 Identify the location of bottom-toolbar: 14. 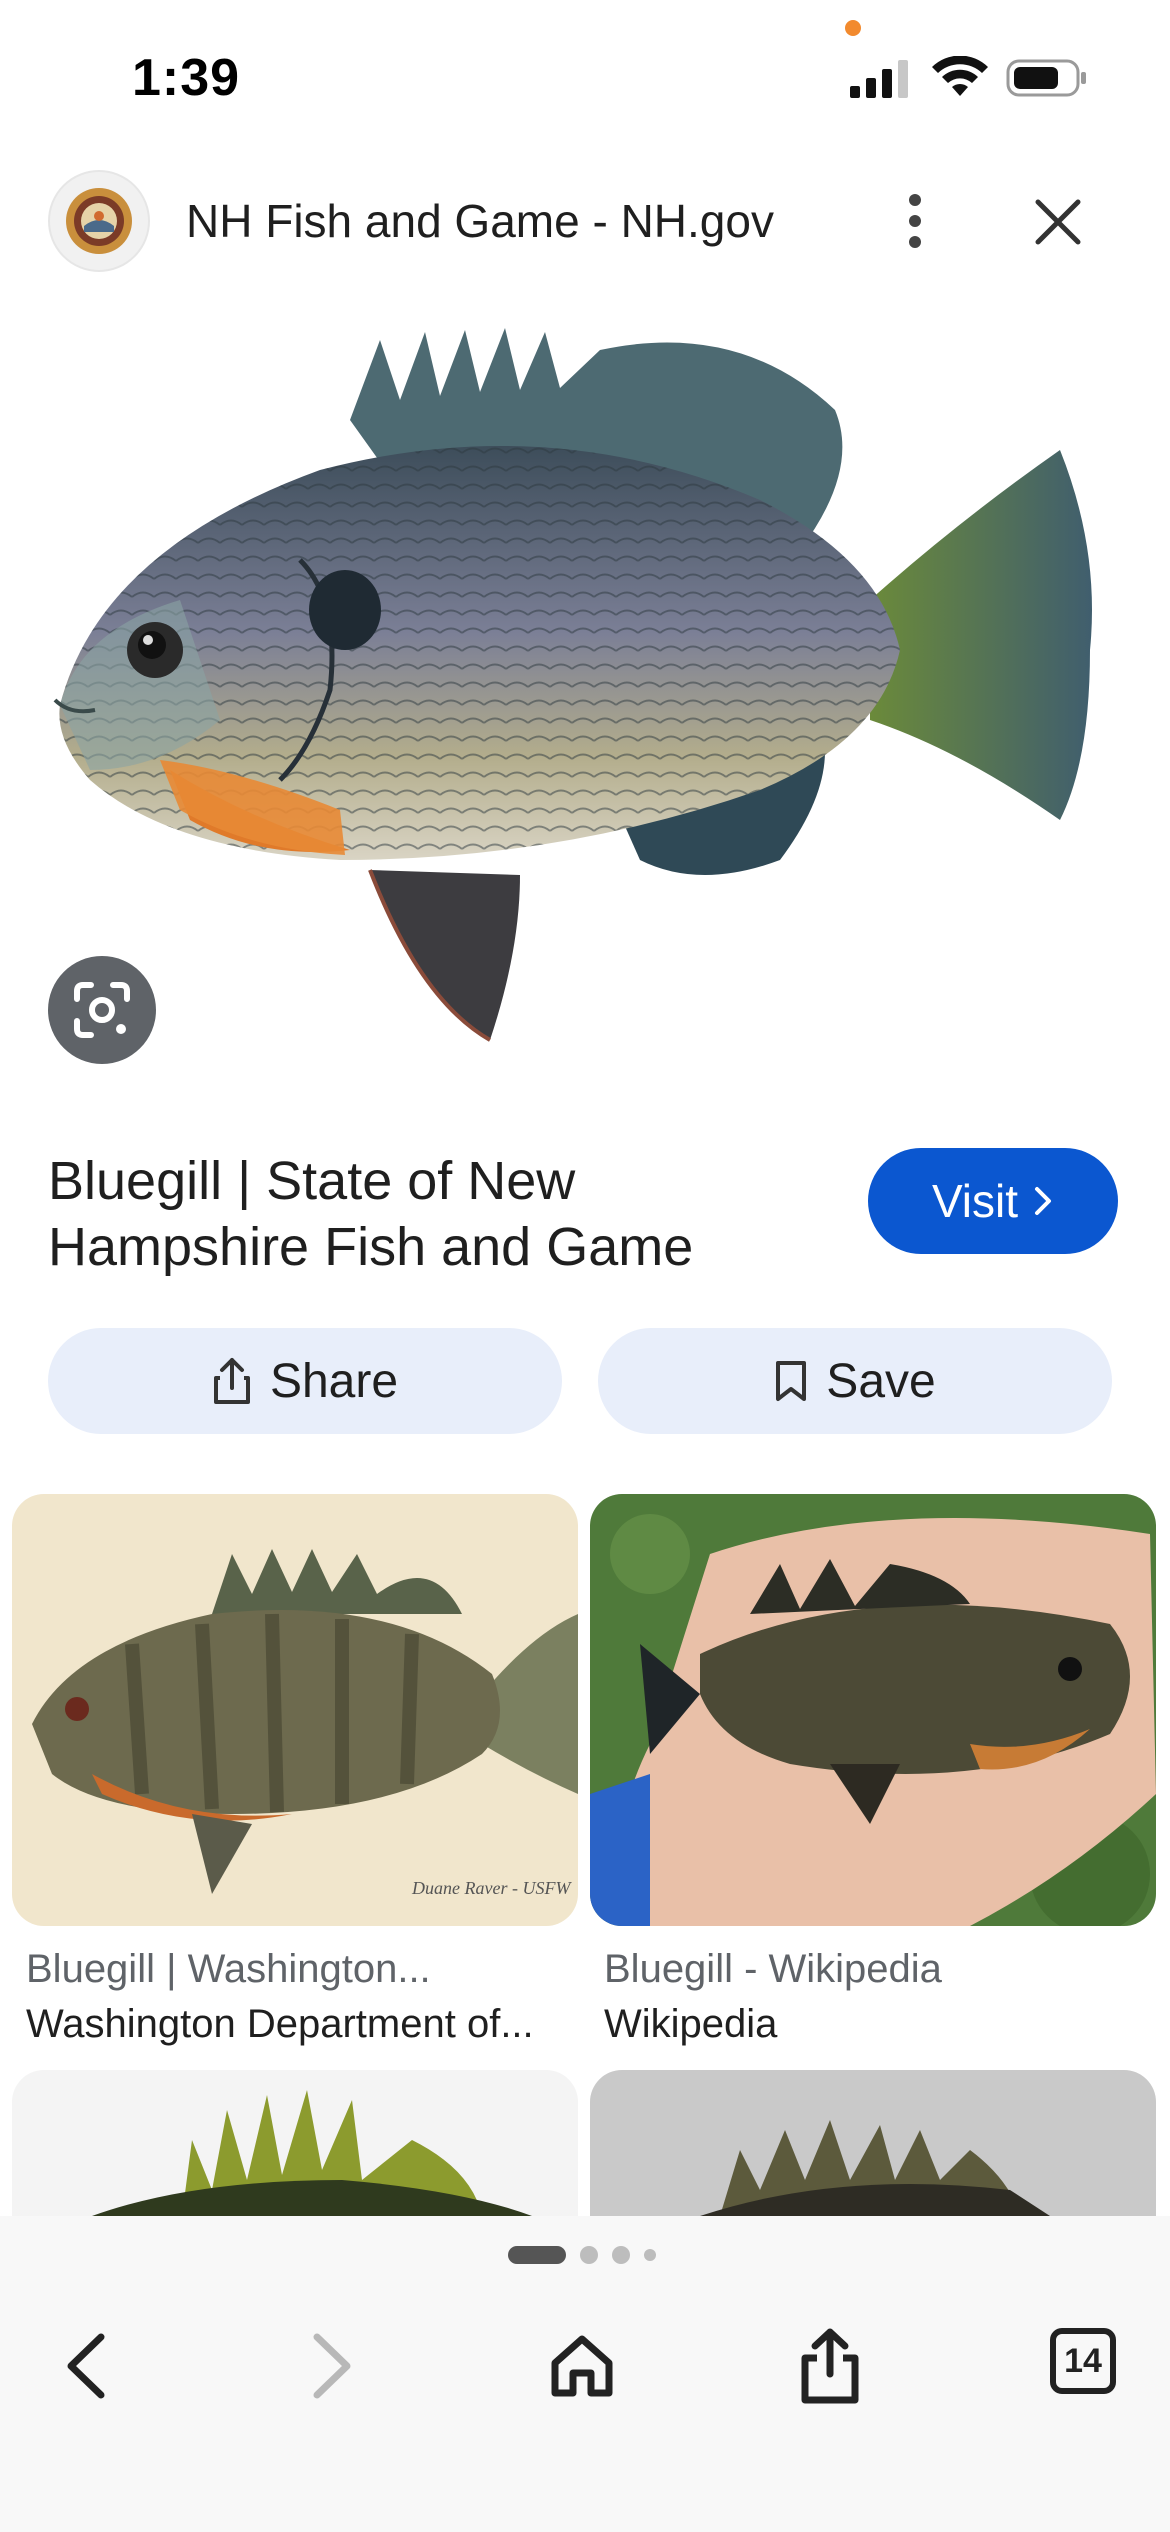
(585, 2374).